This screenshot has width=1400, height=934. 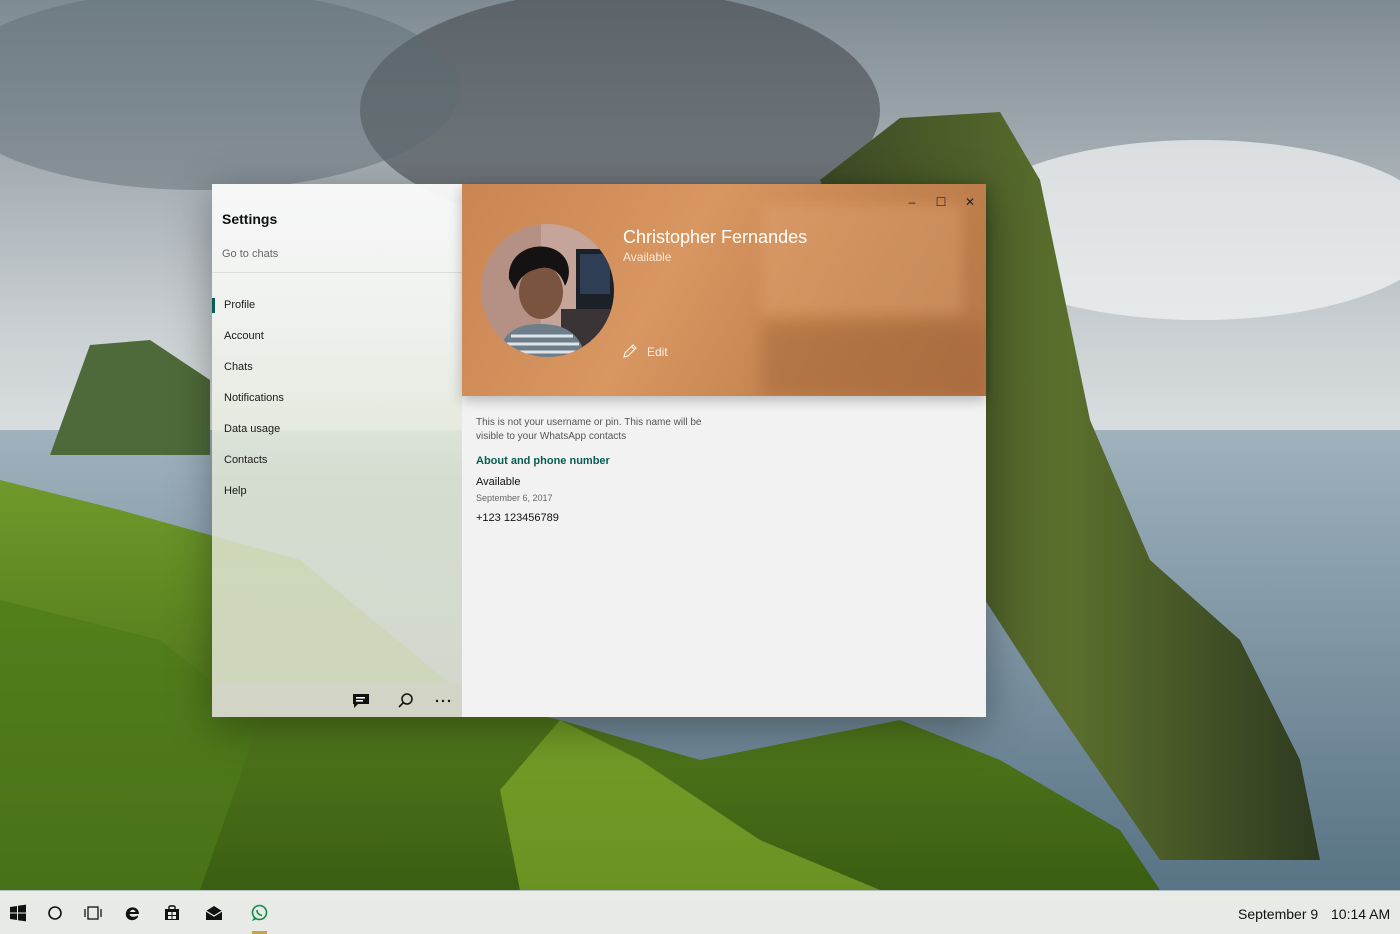 What do you see at coordinates (93, 913) in the screenshot?
I see `task-view-icon` at bounding box center [93, 913].